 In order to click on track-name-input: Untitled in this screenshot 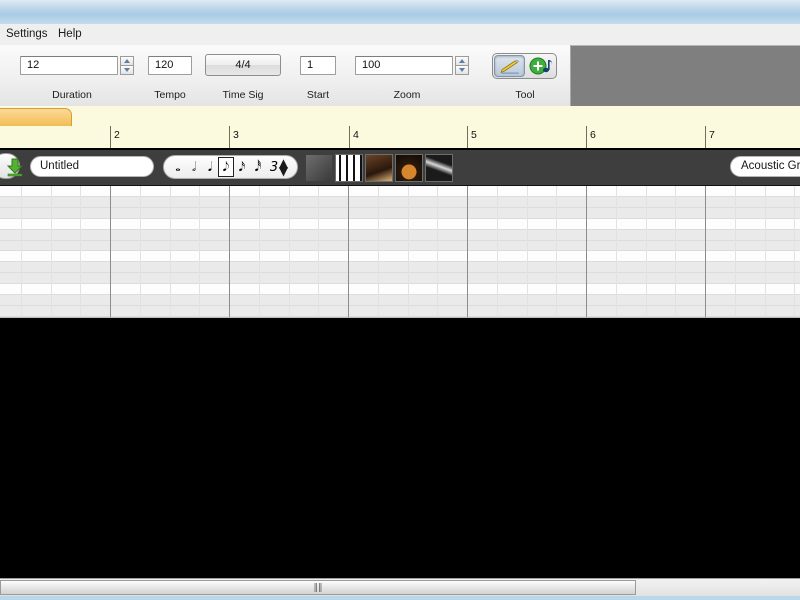, I will do `click(92, 166)`.